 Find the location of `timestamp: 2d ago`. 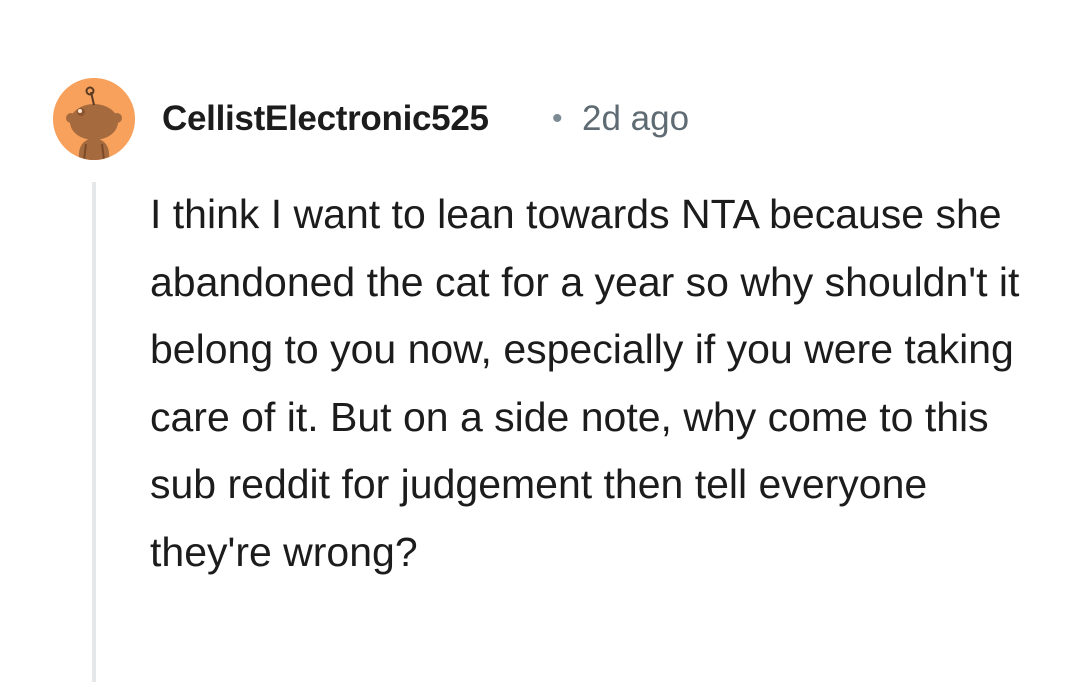

timestamp: 2d ago is located at coordinates (636, 118).